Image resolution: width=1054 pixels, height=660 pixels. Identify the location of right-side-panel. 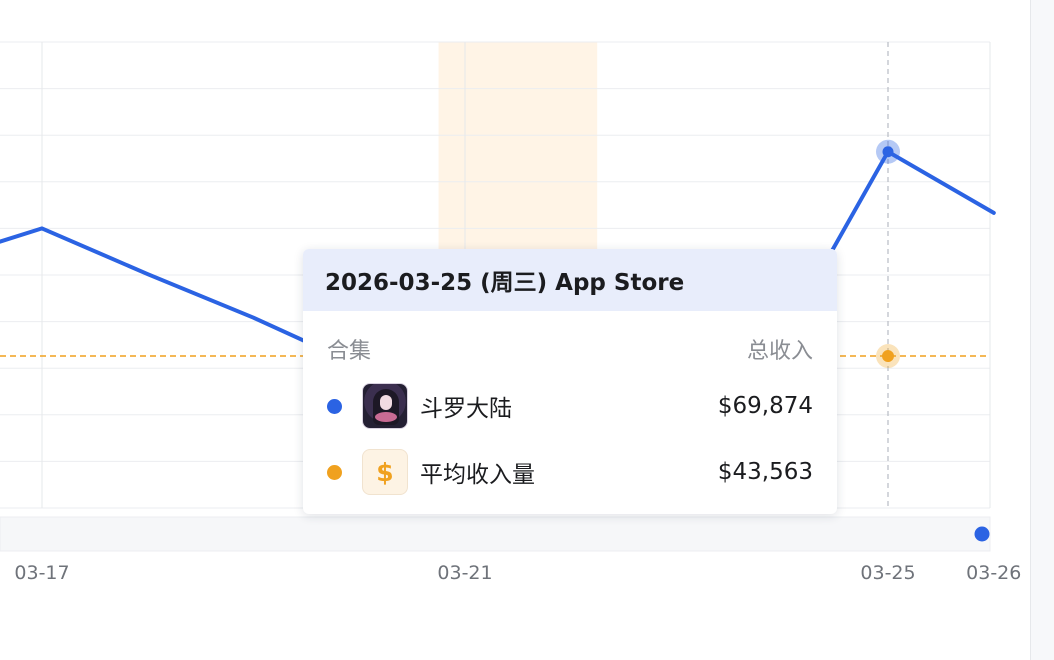
(1042, 330).